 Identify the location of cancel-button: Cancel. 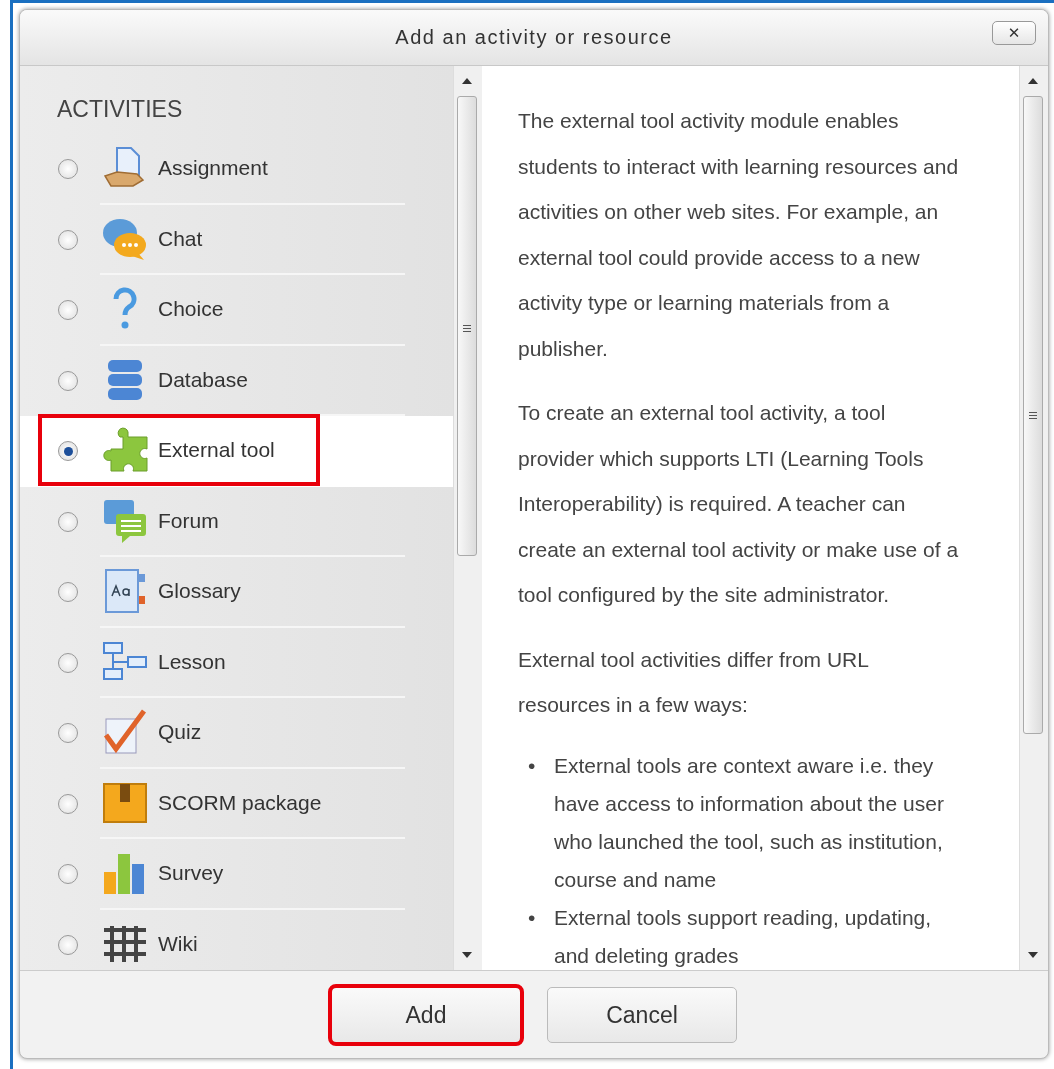
(642, 1015).